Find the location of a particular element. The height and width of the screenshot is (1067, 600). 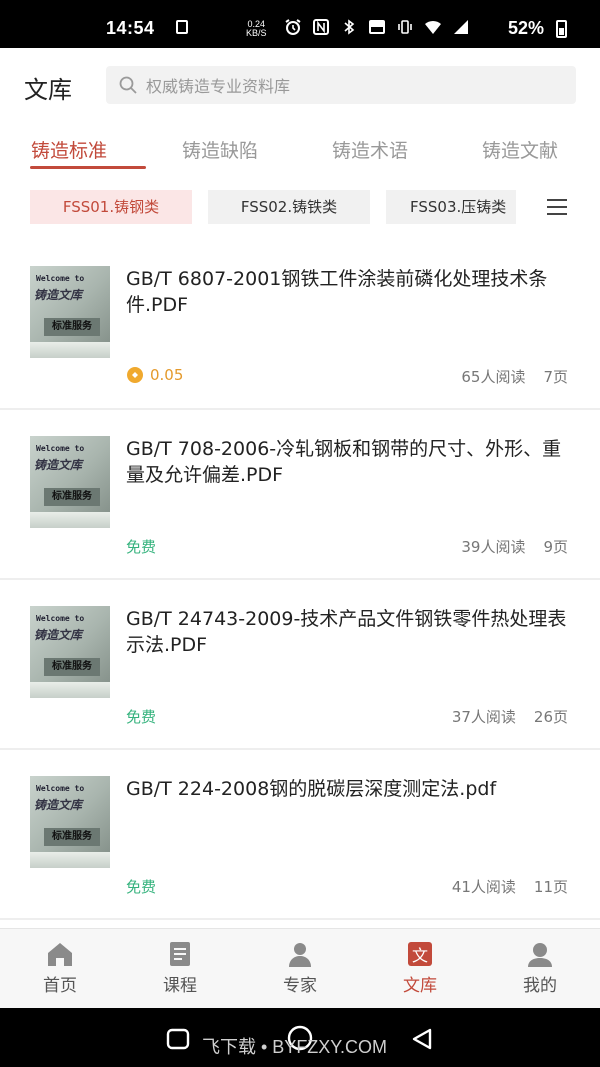

document-title: GB/T 6807-2001钢铁工件涂装前磷化处理技术条件.PDF is located at coordinates (337, 292).